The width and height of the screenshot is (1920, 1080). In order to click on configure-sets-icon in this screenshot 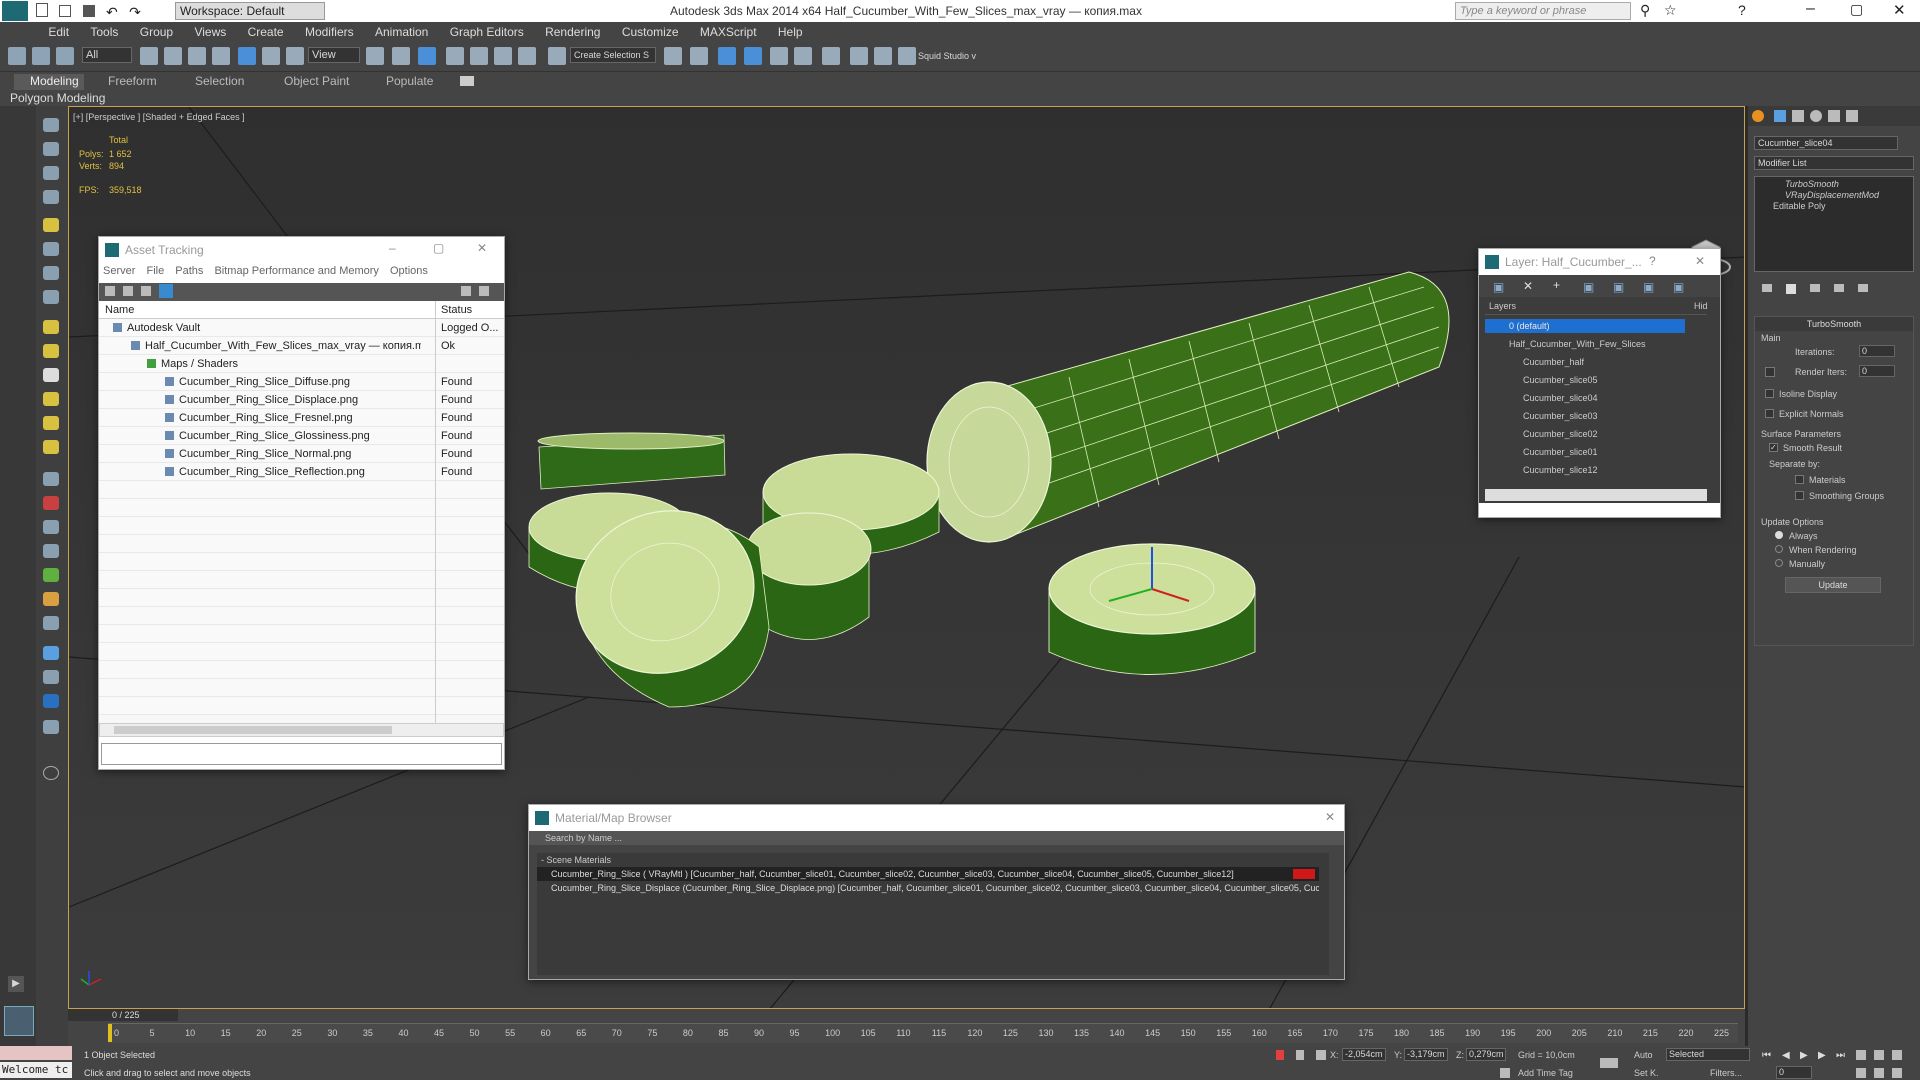, I will do `click(1863, 288)`.